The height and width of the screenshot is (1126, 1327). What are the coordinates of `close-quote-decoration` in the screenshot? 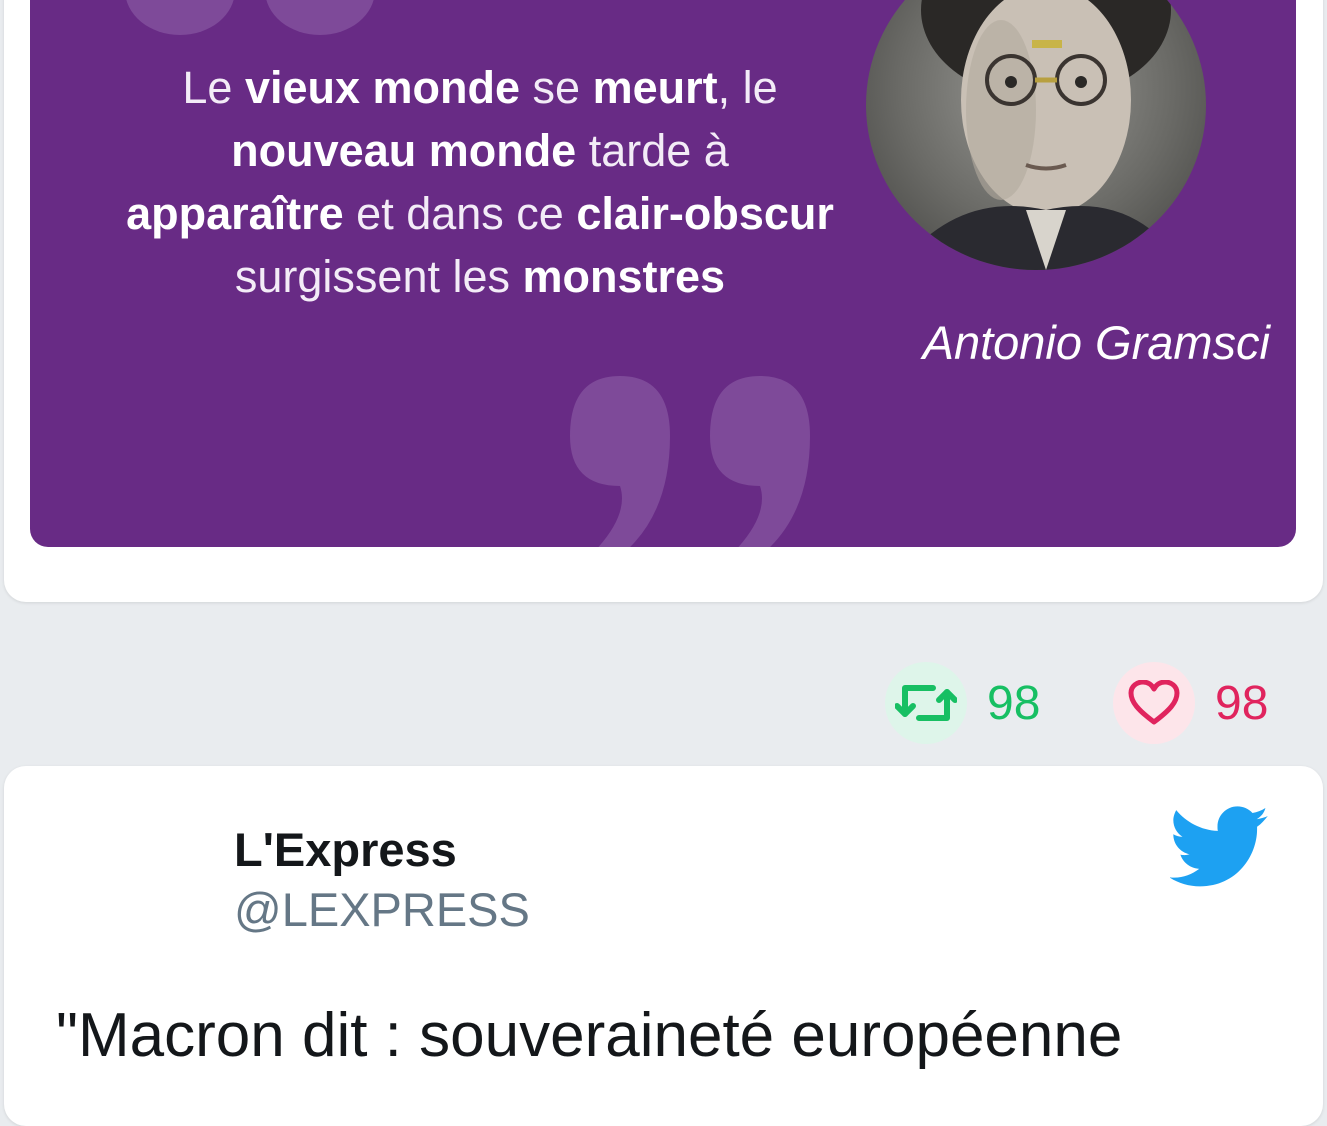 It's located at (690, 461).